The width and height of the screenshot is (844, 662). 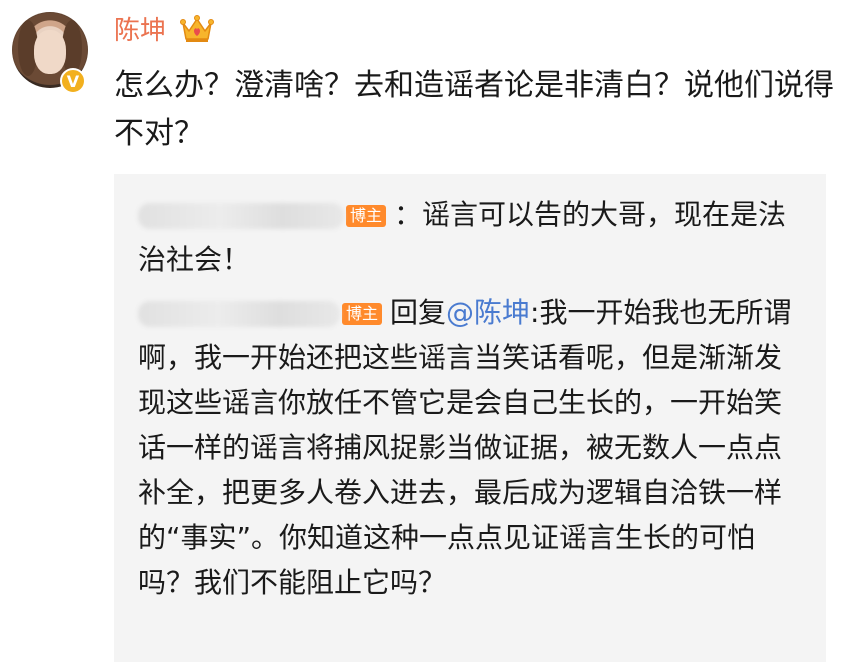 I want to click on crown-icon, so click(x=197, y=28).